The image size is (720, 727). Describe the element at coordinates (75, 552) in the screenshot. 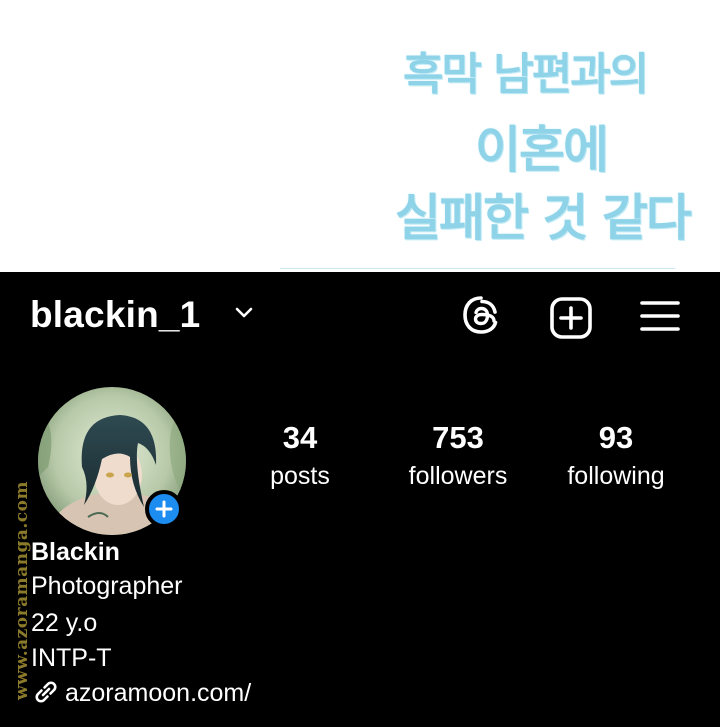

I see `profile-name: Blackin` at that location.